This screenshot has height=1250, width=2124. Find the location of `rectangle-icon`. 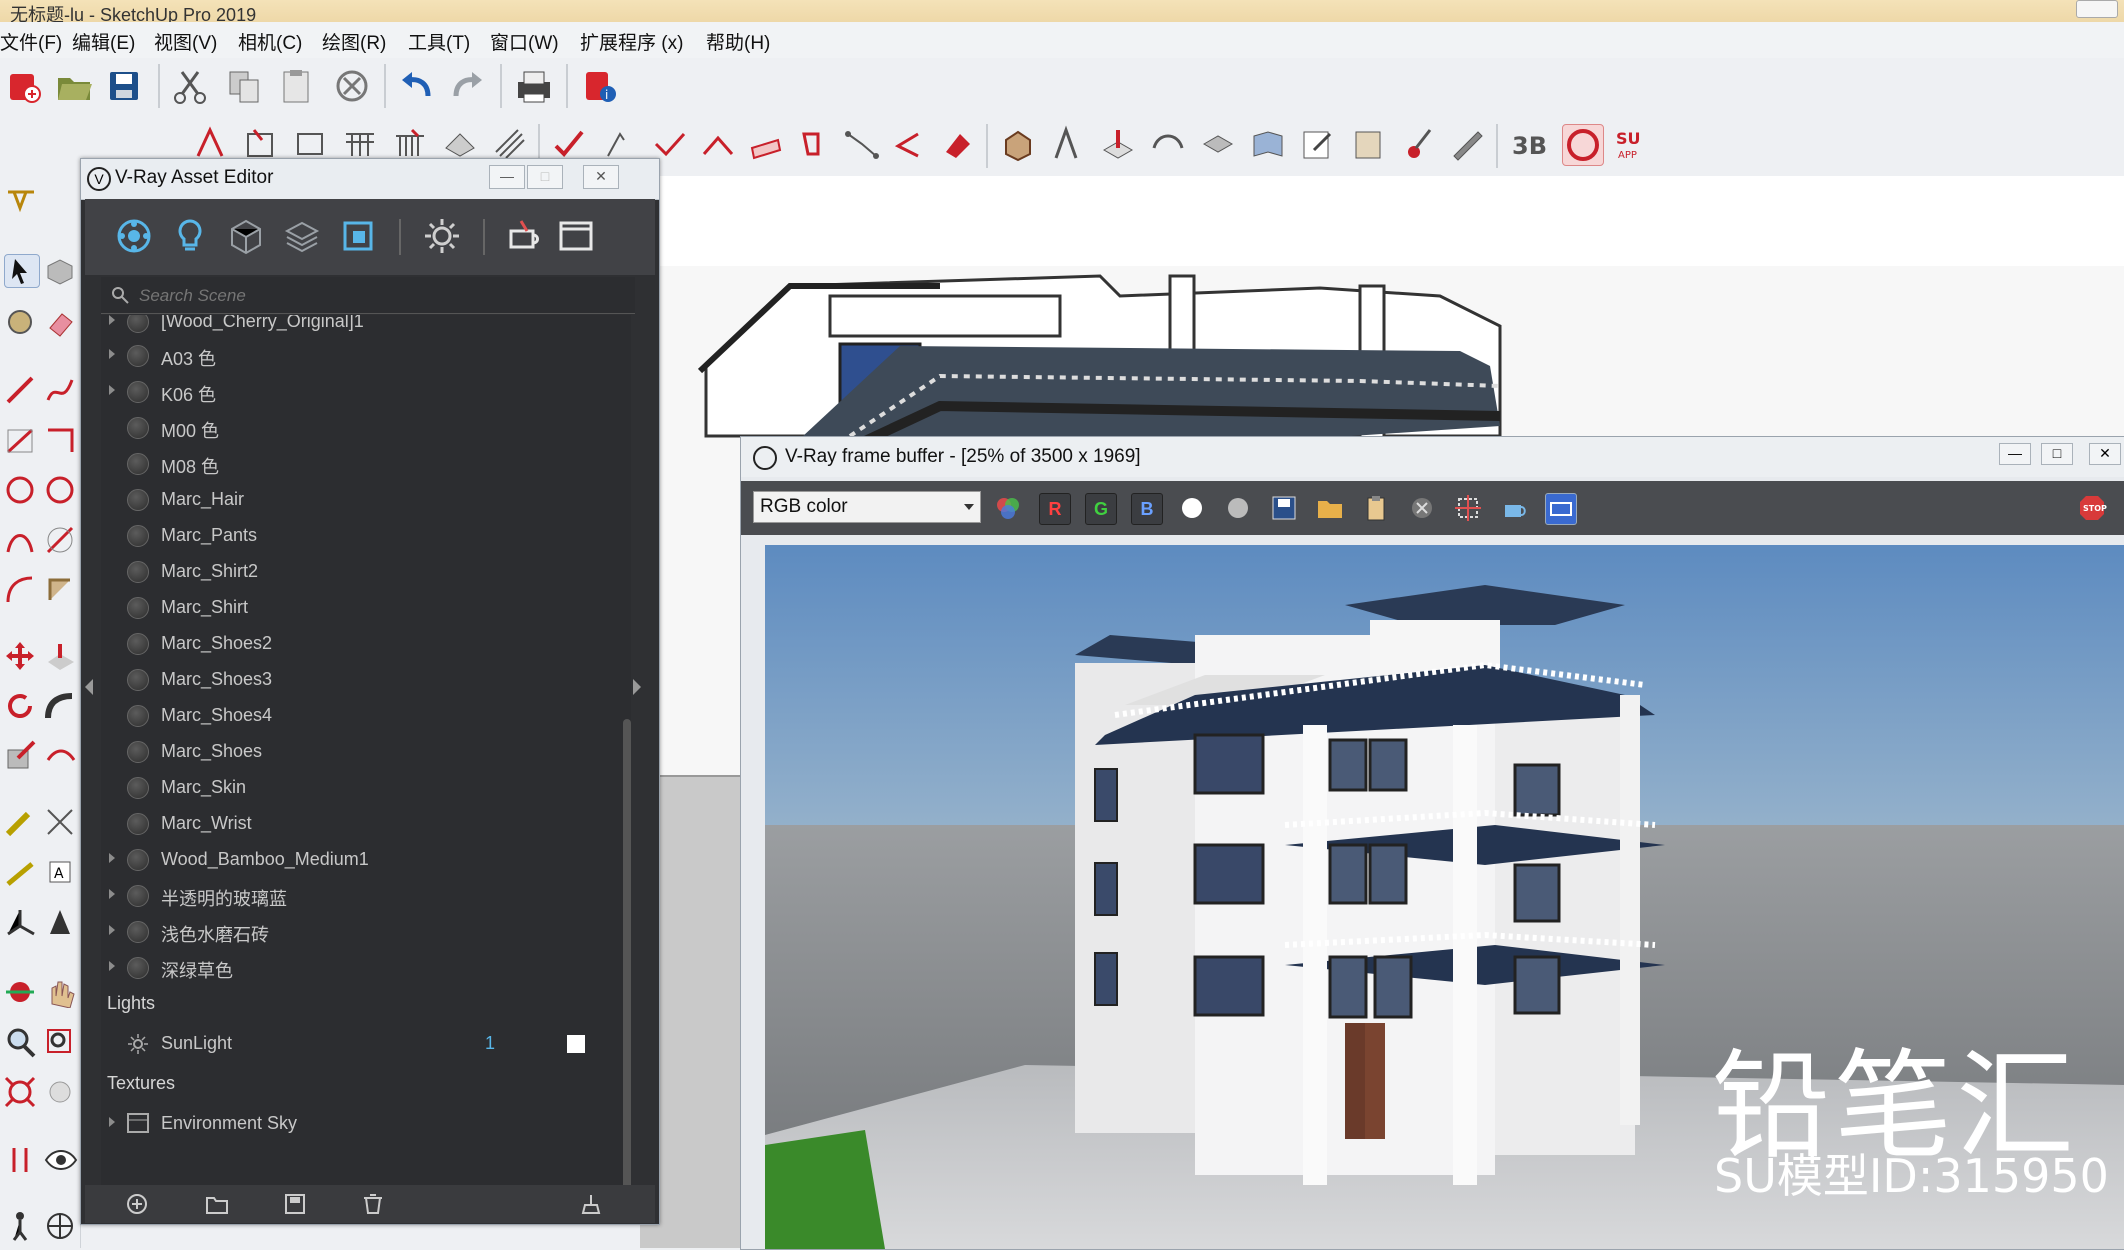

rectangle-icon is located at coordinates (21, 440).